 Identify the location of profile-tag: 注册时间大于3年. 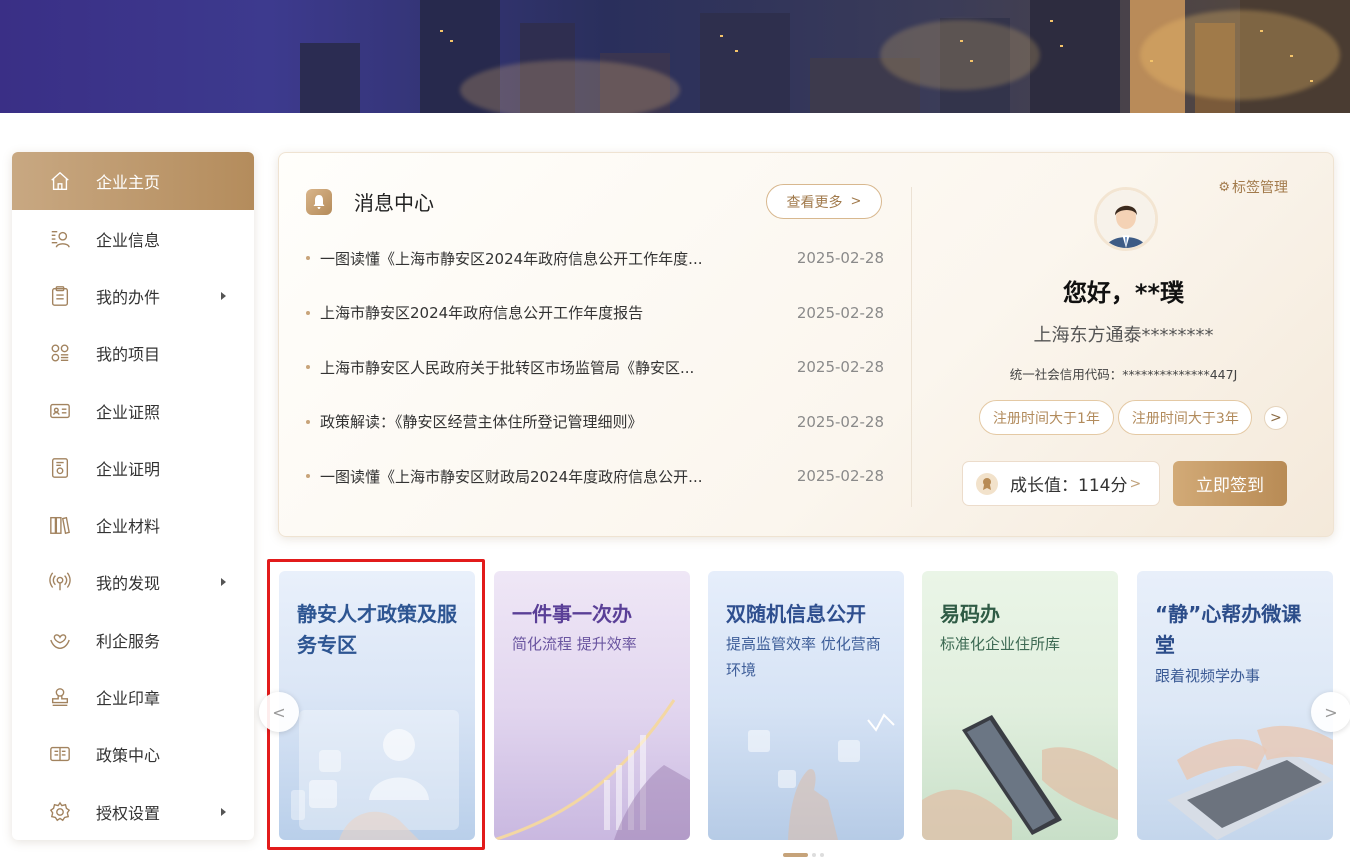
(1184, 417).